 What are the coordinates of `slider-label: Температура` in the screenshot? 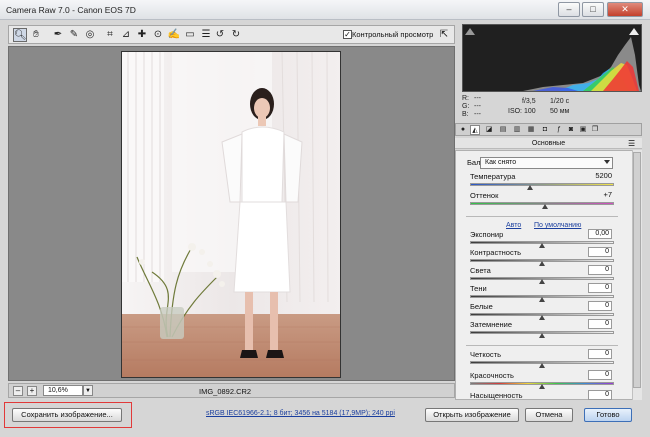 It's located at (493, 176).